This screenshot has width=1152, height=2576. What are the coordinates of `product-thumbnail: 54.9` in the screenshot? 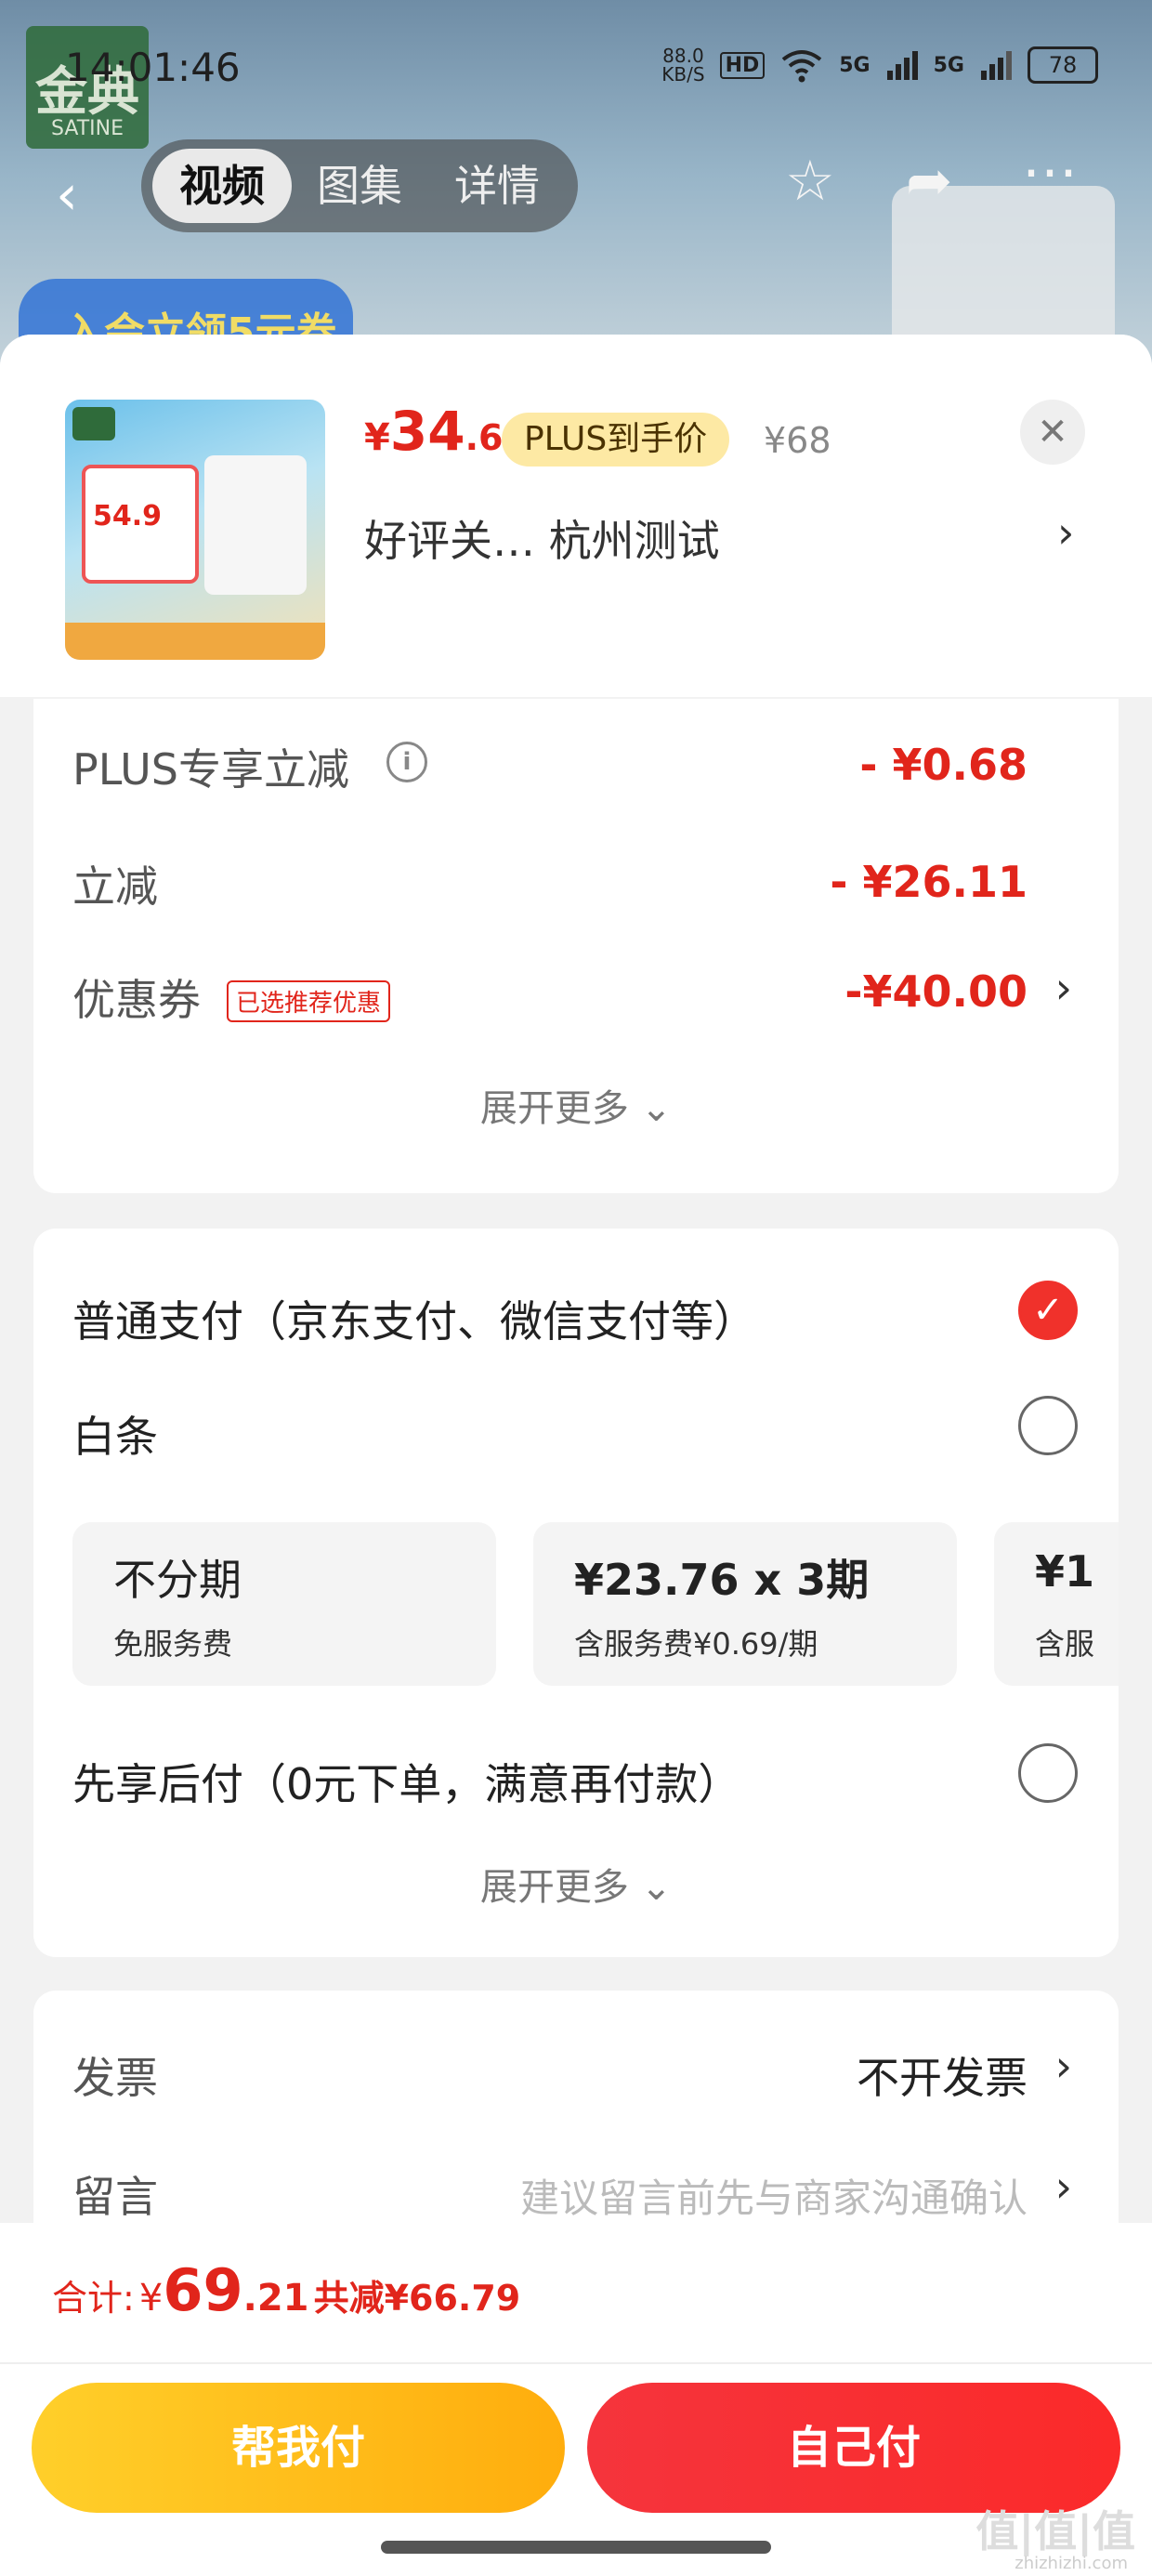 It's located at (195, 530).